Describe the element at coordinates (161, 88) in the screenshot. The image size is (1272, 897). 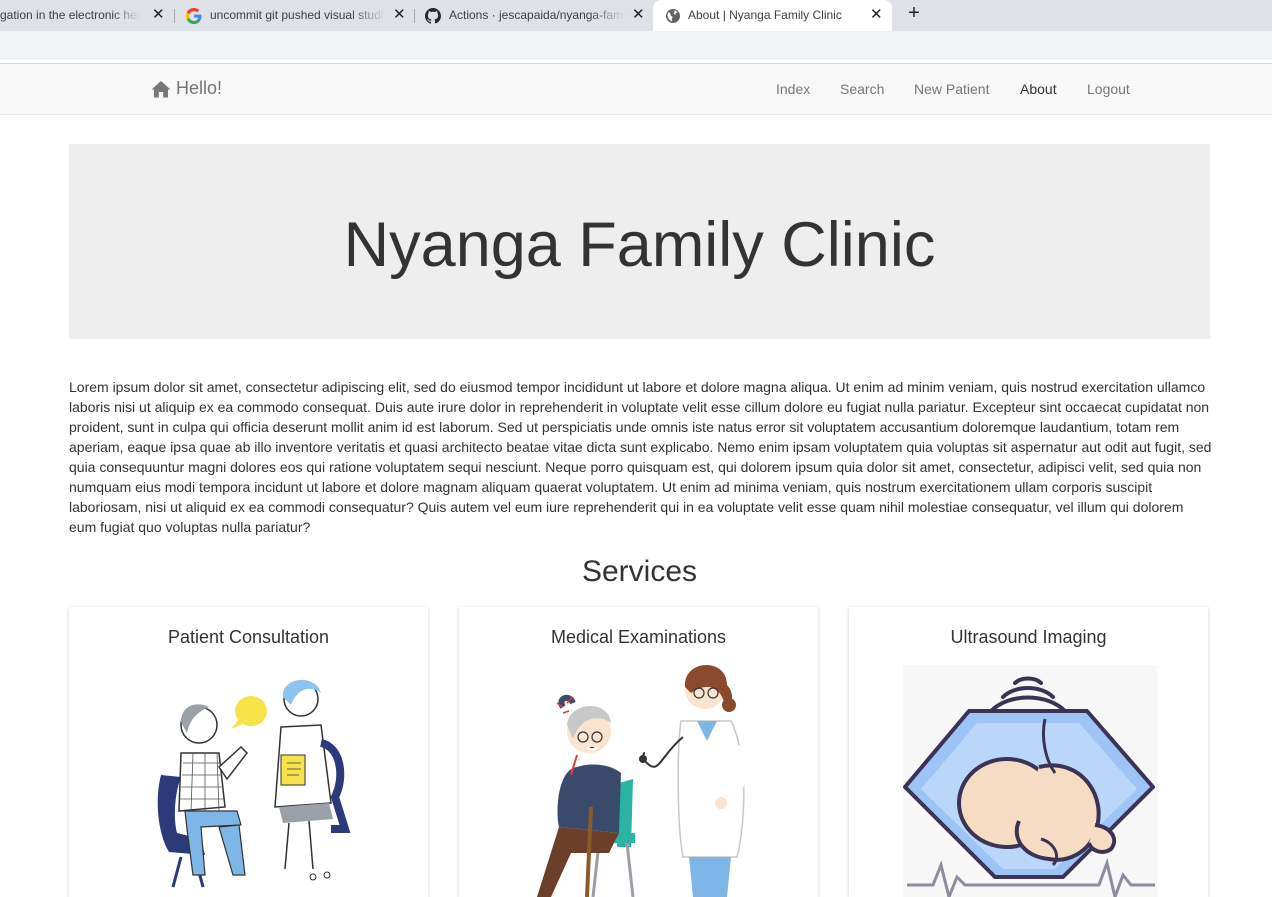
I see `home-icon` at that location.